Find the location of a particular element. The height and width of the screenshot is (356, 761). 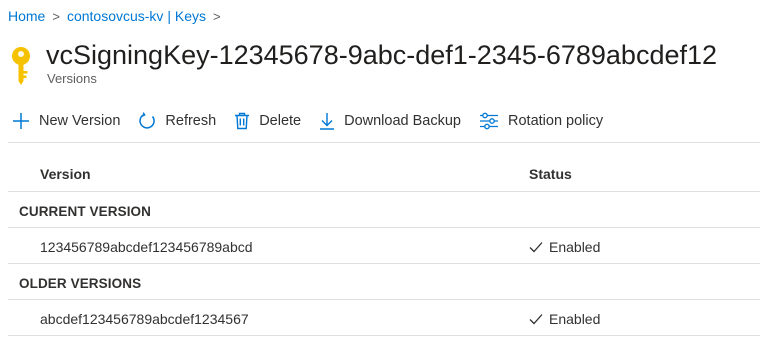

sliders-icon is located at coordinates (489, 121).